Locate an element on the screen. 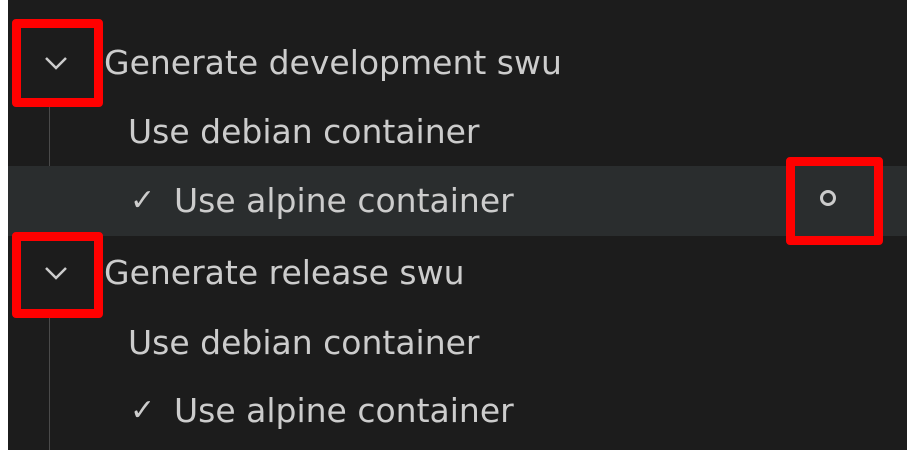  tree-group-label: Generate release swu is located at coordinates (284, 272).